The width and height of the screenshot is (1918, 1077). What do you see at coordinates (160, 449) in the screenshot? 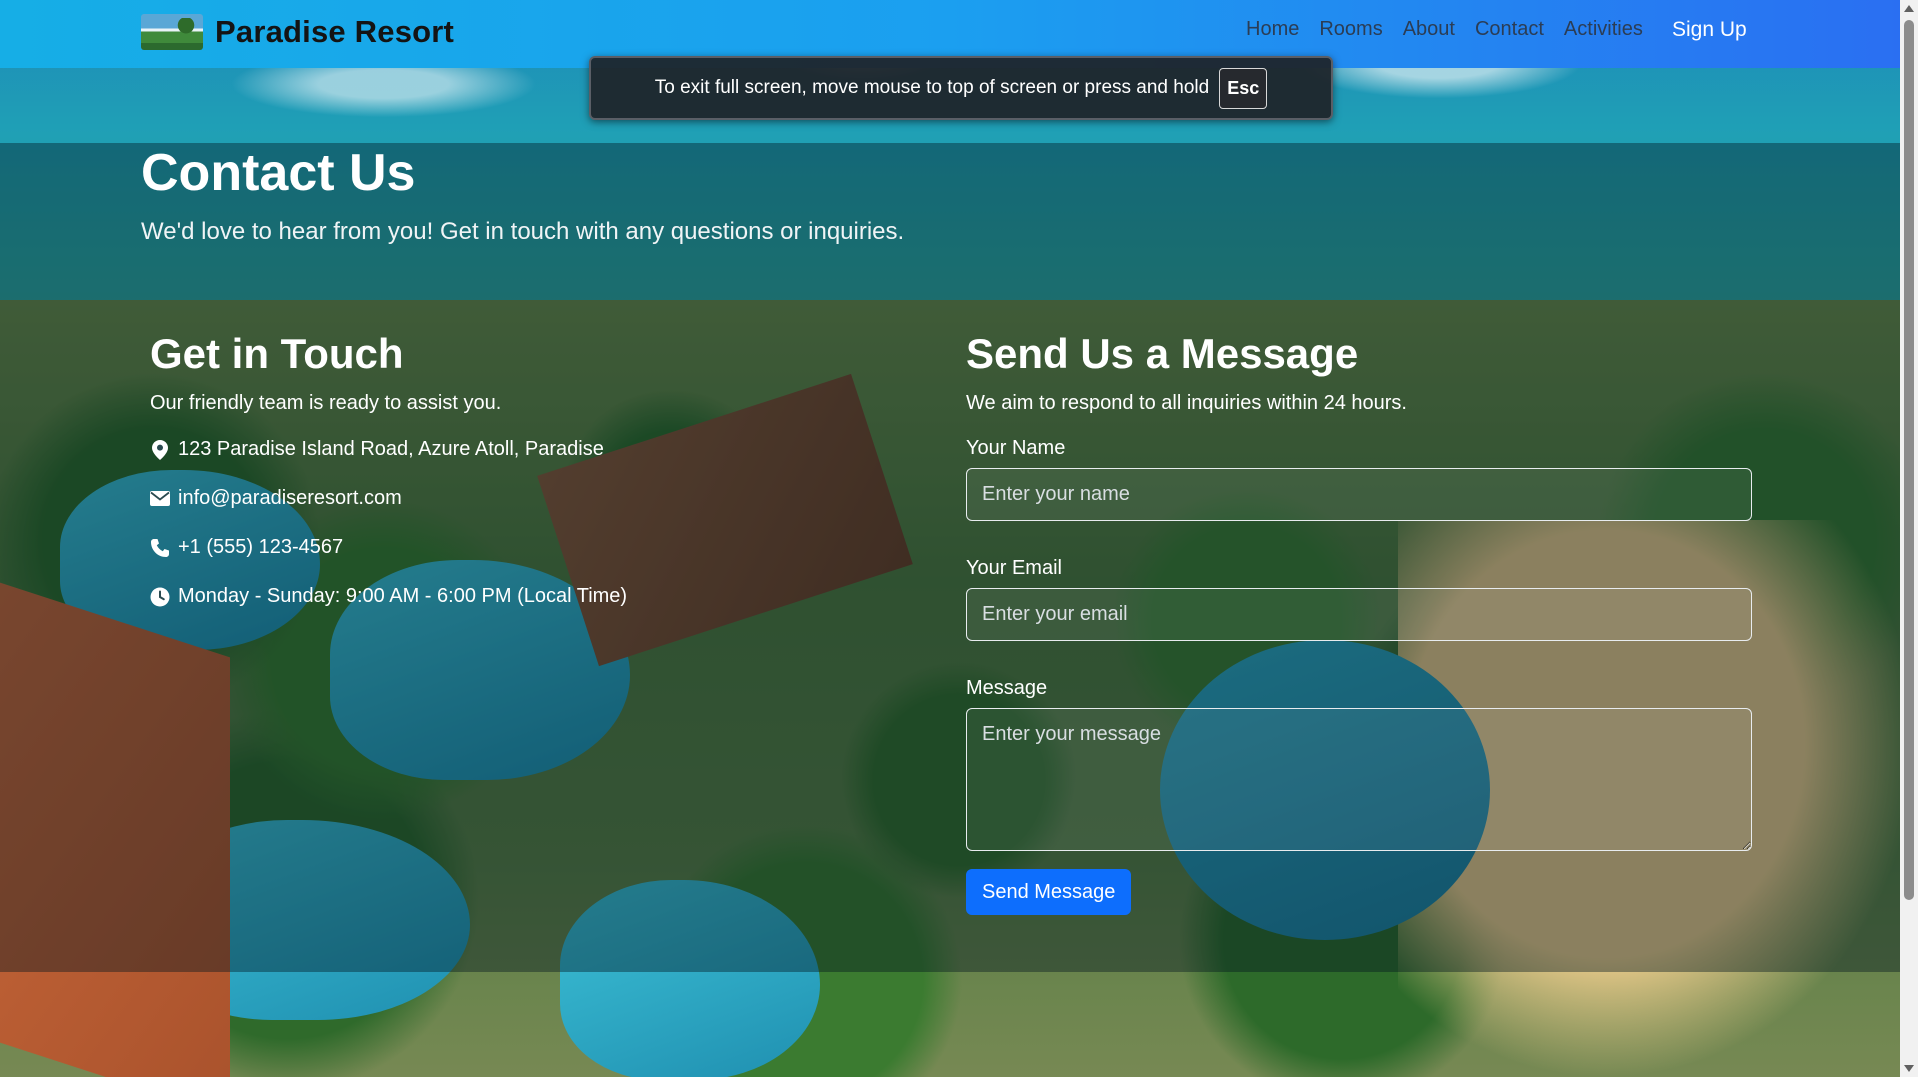
I see `map-marker-icon` at bounding box center [160, 449].